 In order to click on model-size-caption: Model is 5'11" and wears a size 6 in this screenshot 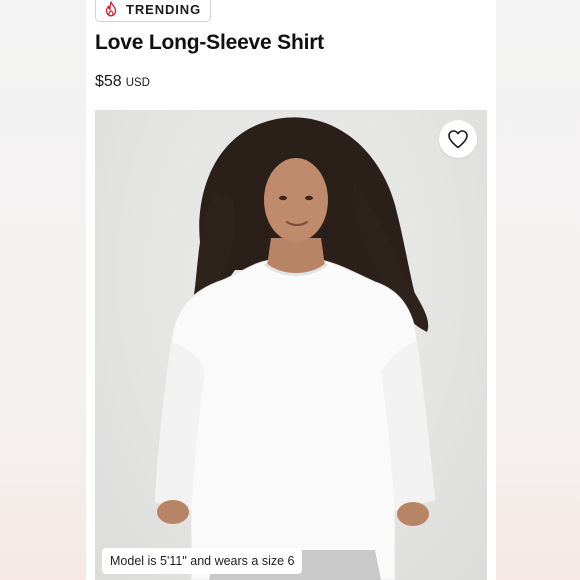, I will do `click(202, 561)`.